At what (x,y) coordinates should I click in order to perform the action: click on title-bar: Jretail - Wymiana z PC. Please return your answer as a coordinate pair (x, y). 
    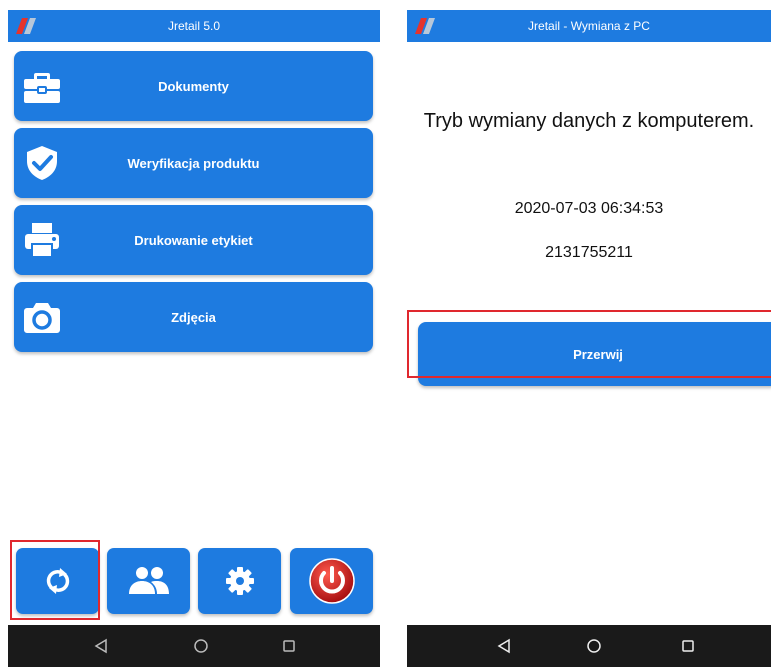
    Looking at the image, I should click on (589, 26).